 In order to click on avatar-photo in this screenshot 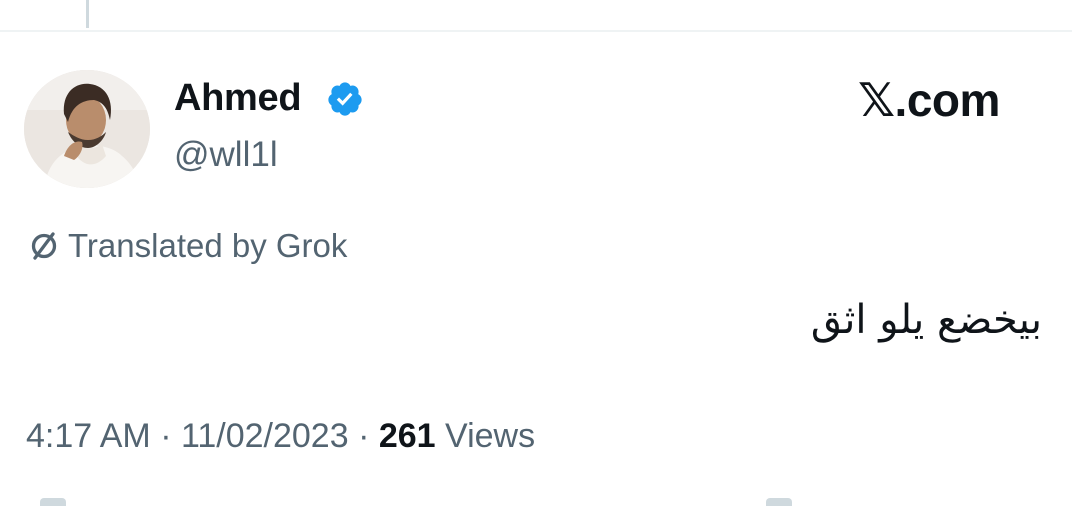, I will do `click(87, 129)`.